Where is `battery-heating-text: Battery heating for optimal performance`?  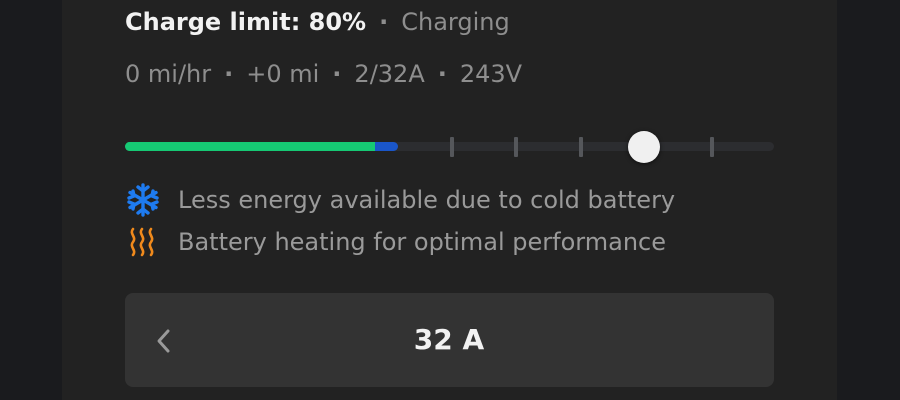
battery-heating-text: Battery heating for optimal performance is located at coordinates (422, 242).